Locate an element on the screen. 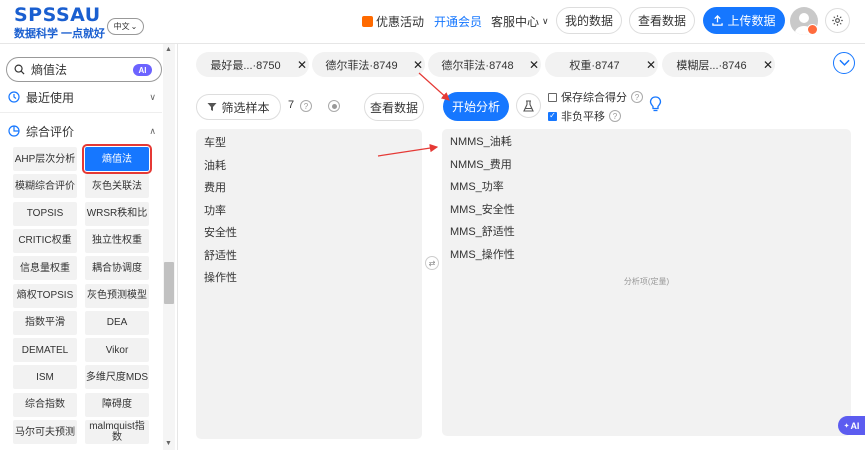  annotation-arrows is located at coordinates (413, 114).